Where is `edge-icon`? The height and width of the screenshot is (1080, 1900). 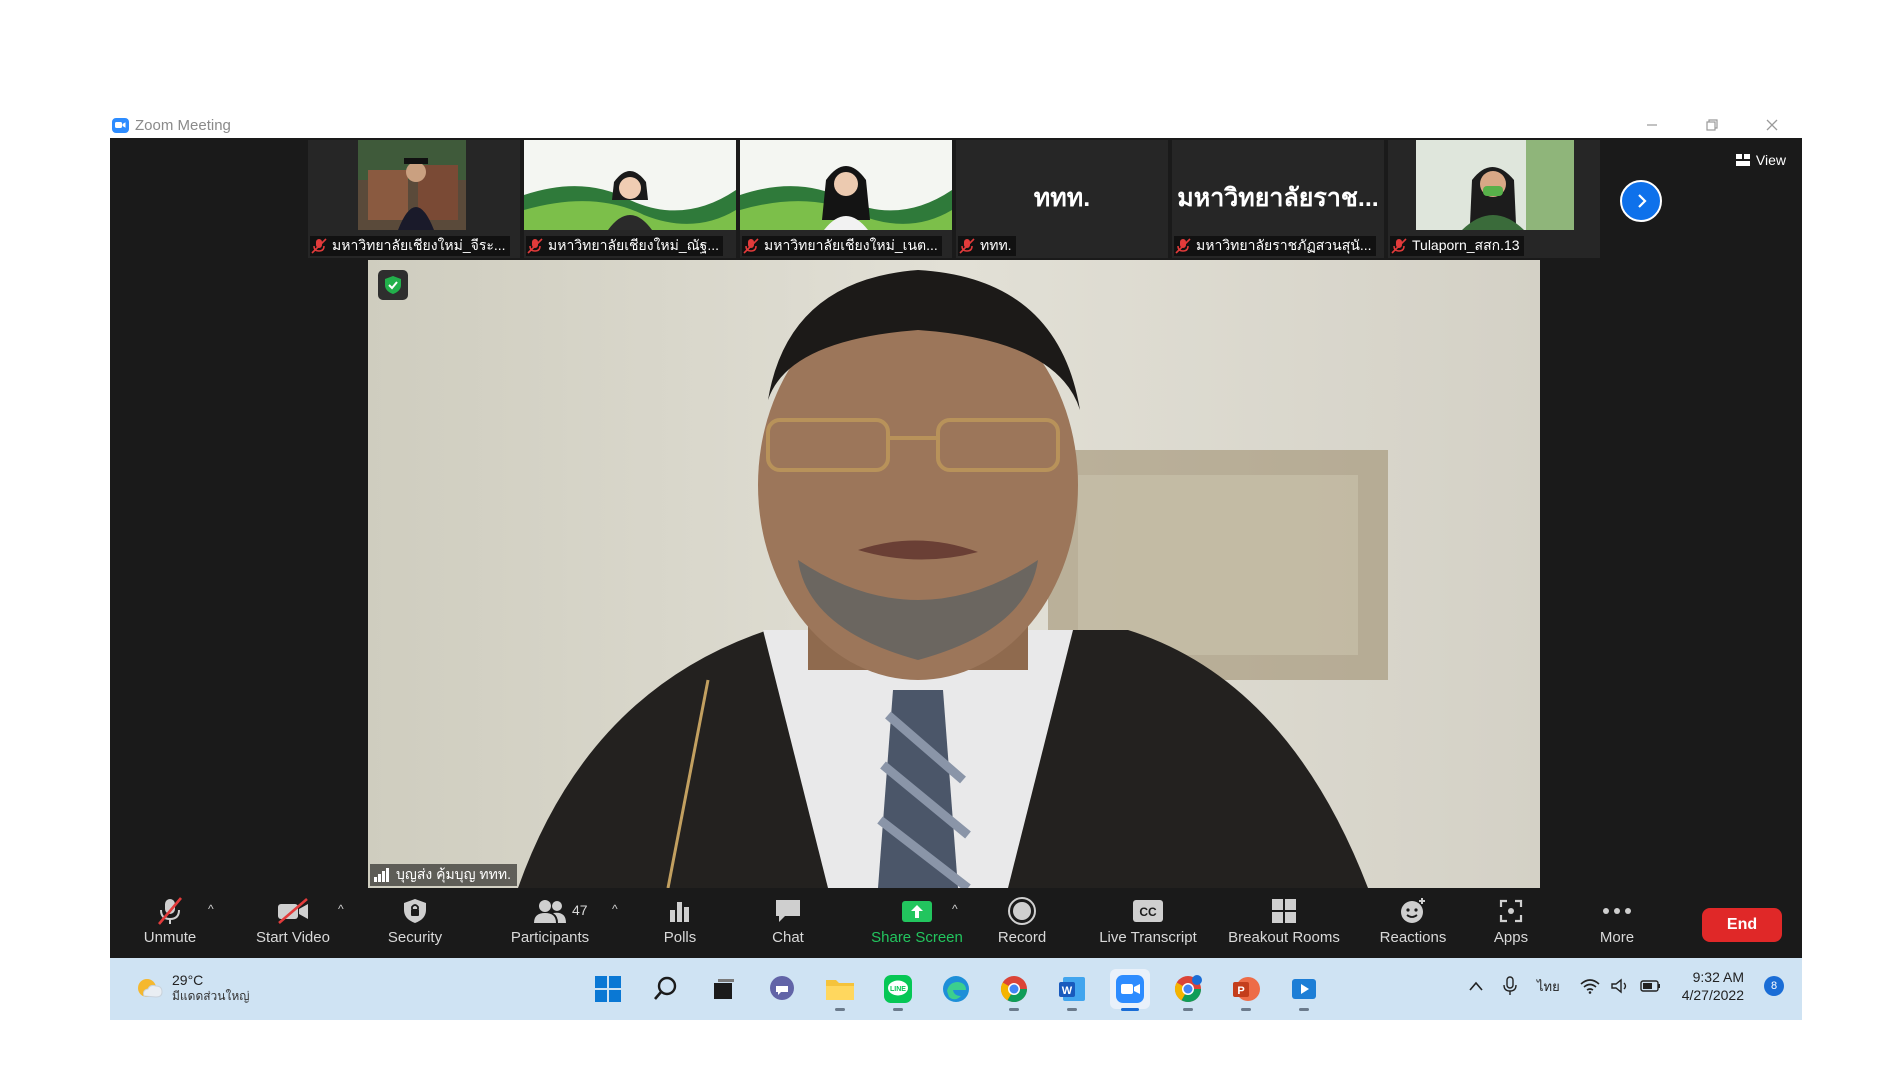
edge-icon is located at coordinates (956, 989).